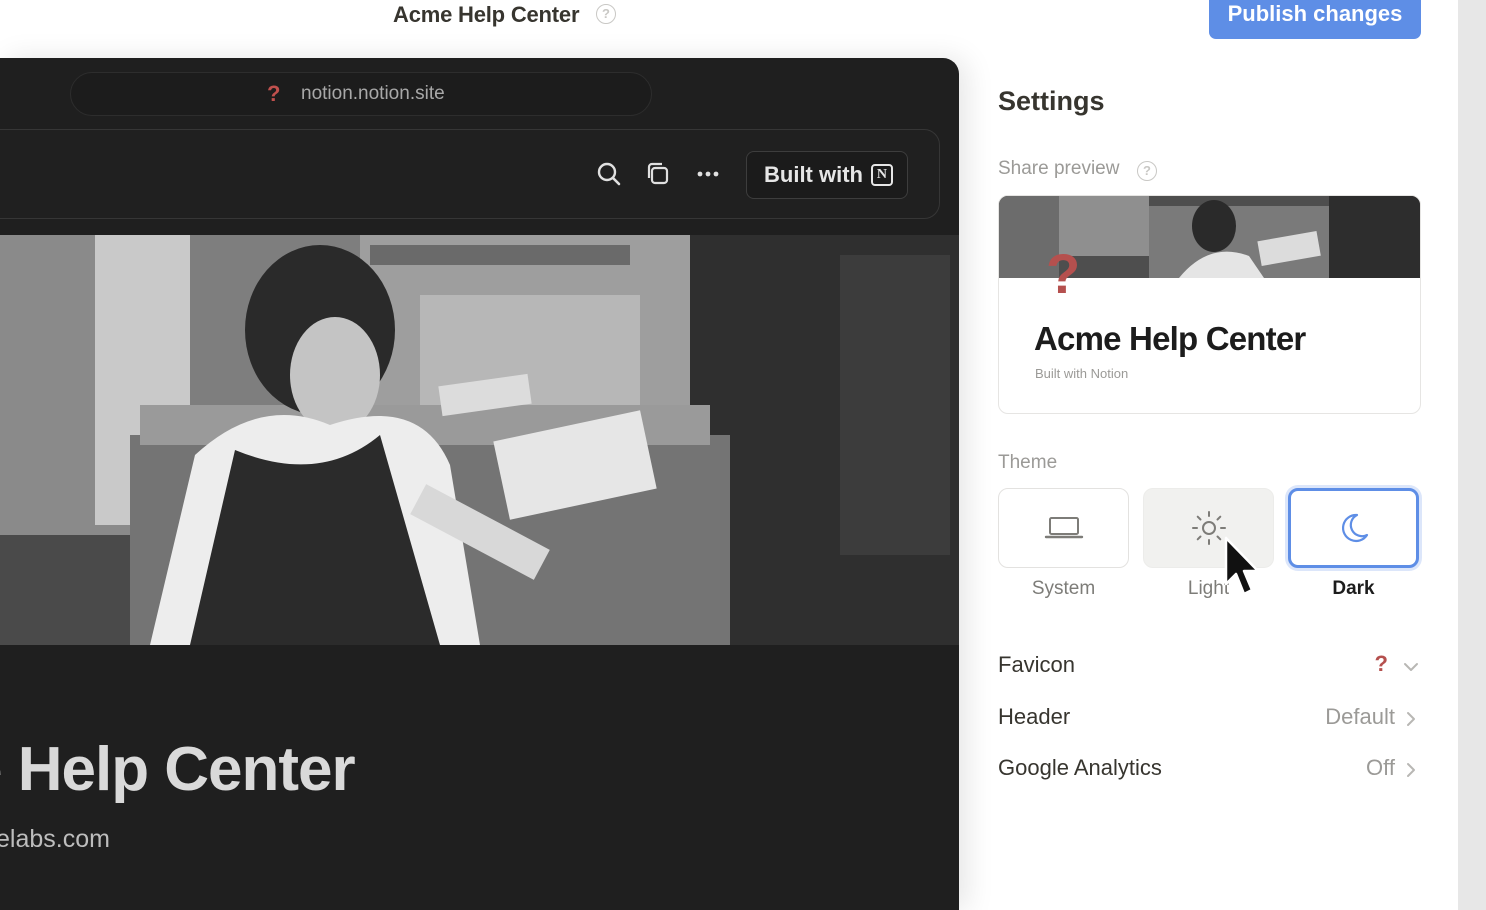 The width and height of the screenshot is (1486, 910). Describe the element at coordinates (1411, 667) in the screenshot. I see `chevron-down-icon` at that location.